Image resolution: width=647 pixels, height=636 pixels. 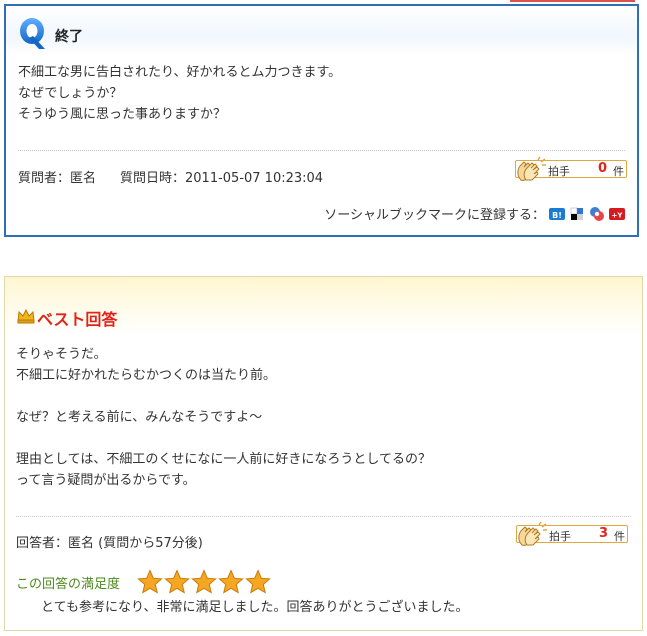 I want to click on answer-line: 不細工に好かれたらむかつくのは当たり前。, so click(x=146, y=375).